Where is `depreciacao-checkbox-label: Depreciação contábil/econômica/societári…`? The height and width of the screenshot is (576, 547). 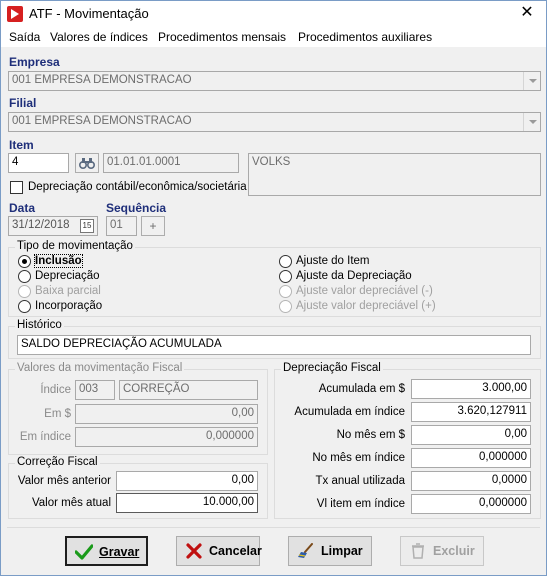 depreciacao-checkbox-label: Depreciação contábil/econômica/societári… is located at coordinates (137, 187).